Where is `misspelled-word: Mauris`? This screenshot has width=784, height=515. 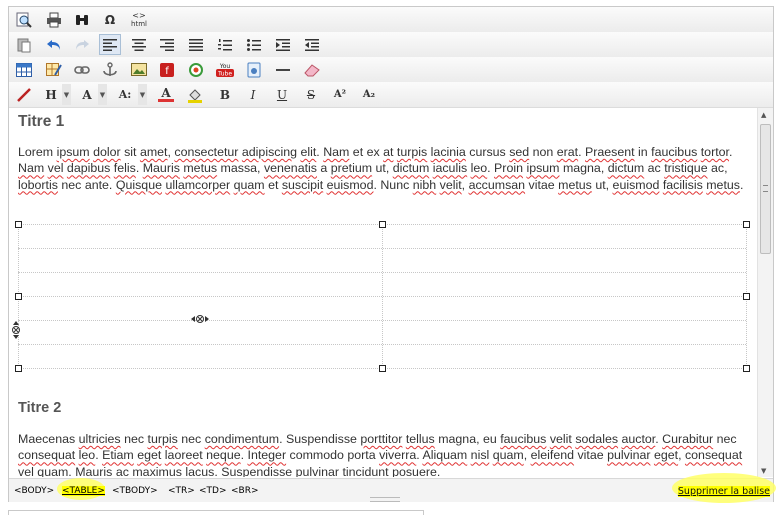 misspelled-word: Mauris is located at coordinates (161, 168).